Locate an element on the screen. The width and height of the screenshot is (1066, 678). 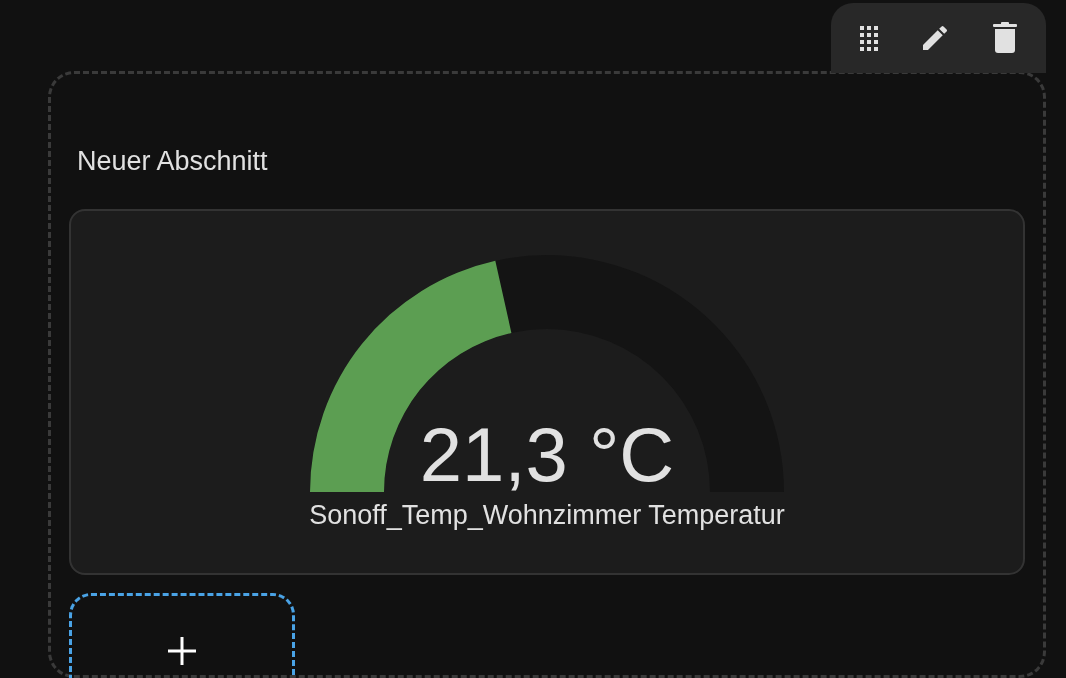
section-title: Neuer Abschnitt is located at coordinates (173, 161).